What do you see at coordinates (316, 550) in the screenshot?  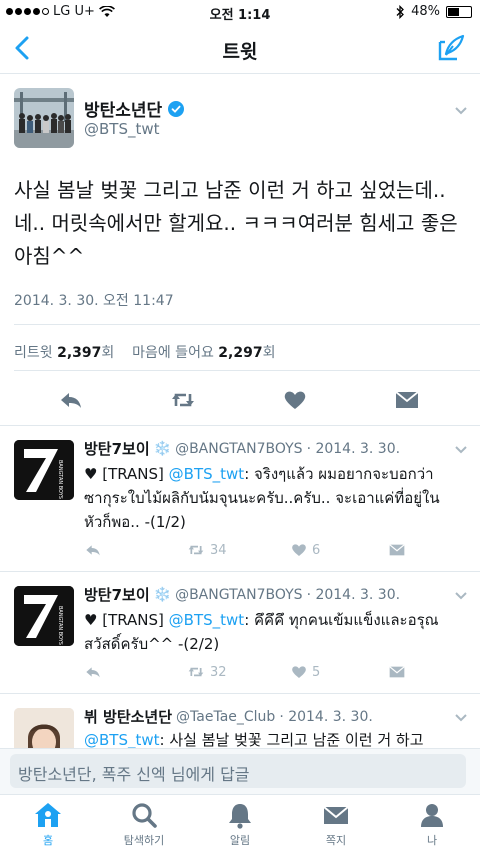 I see `like-count: 6` at bounding box center [316, 550].